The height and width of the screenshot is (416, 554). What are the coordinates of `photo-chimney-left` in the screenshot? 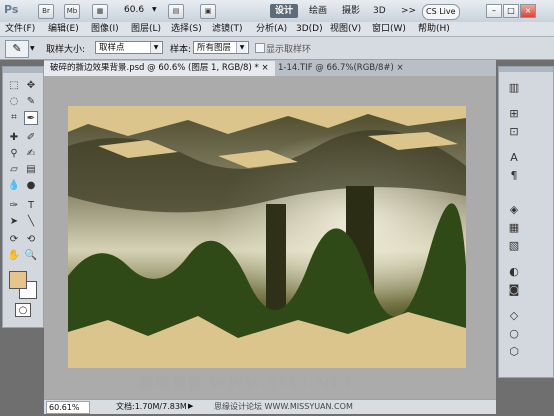 It's located at (276, 259).